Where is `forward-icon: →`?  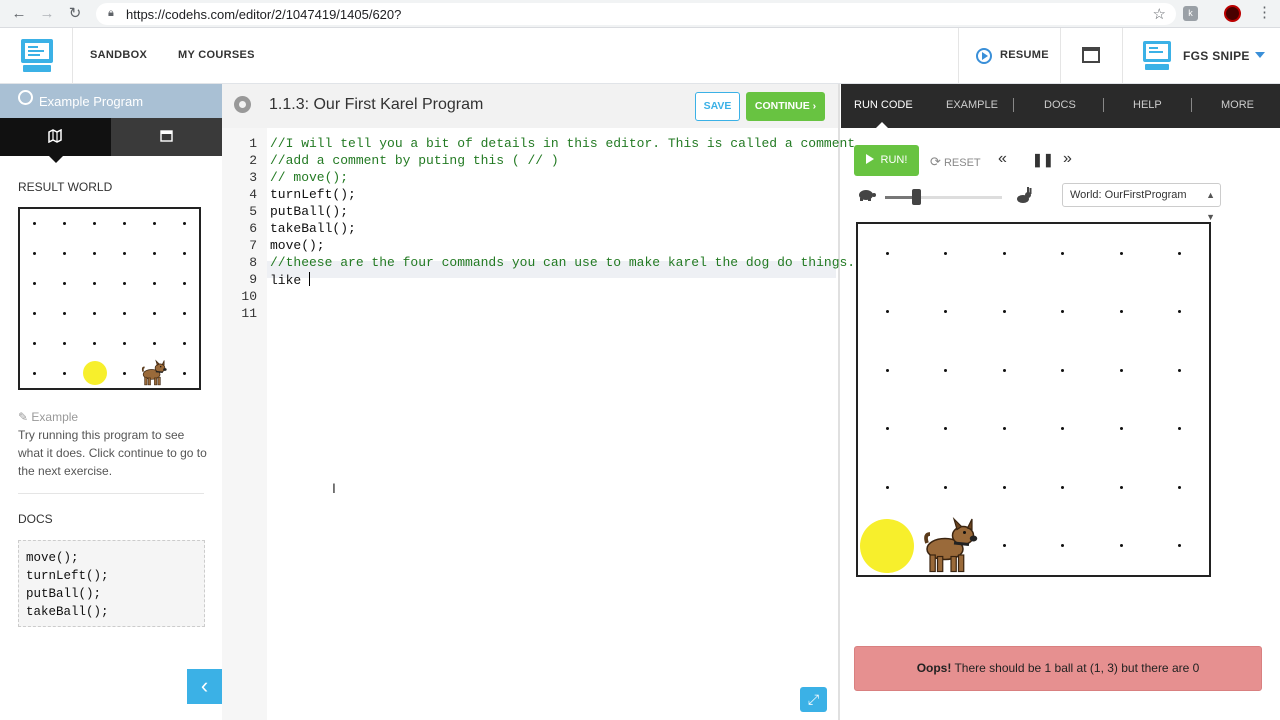
forward-icon: → is located at coordinates (47, 14).